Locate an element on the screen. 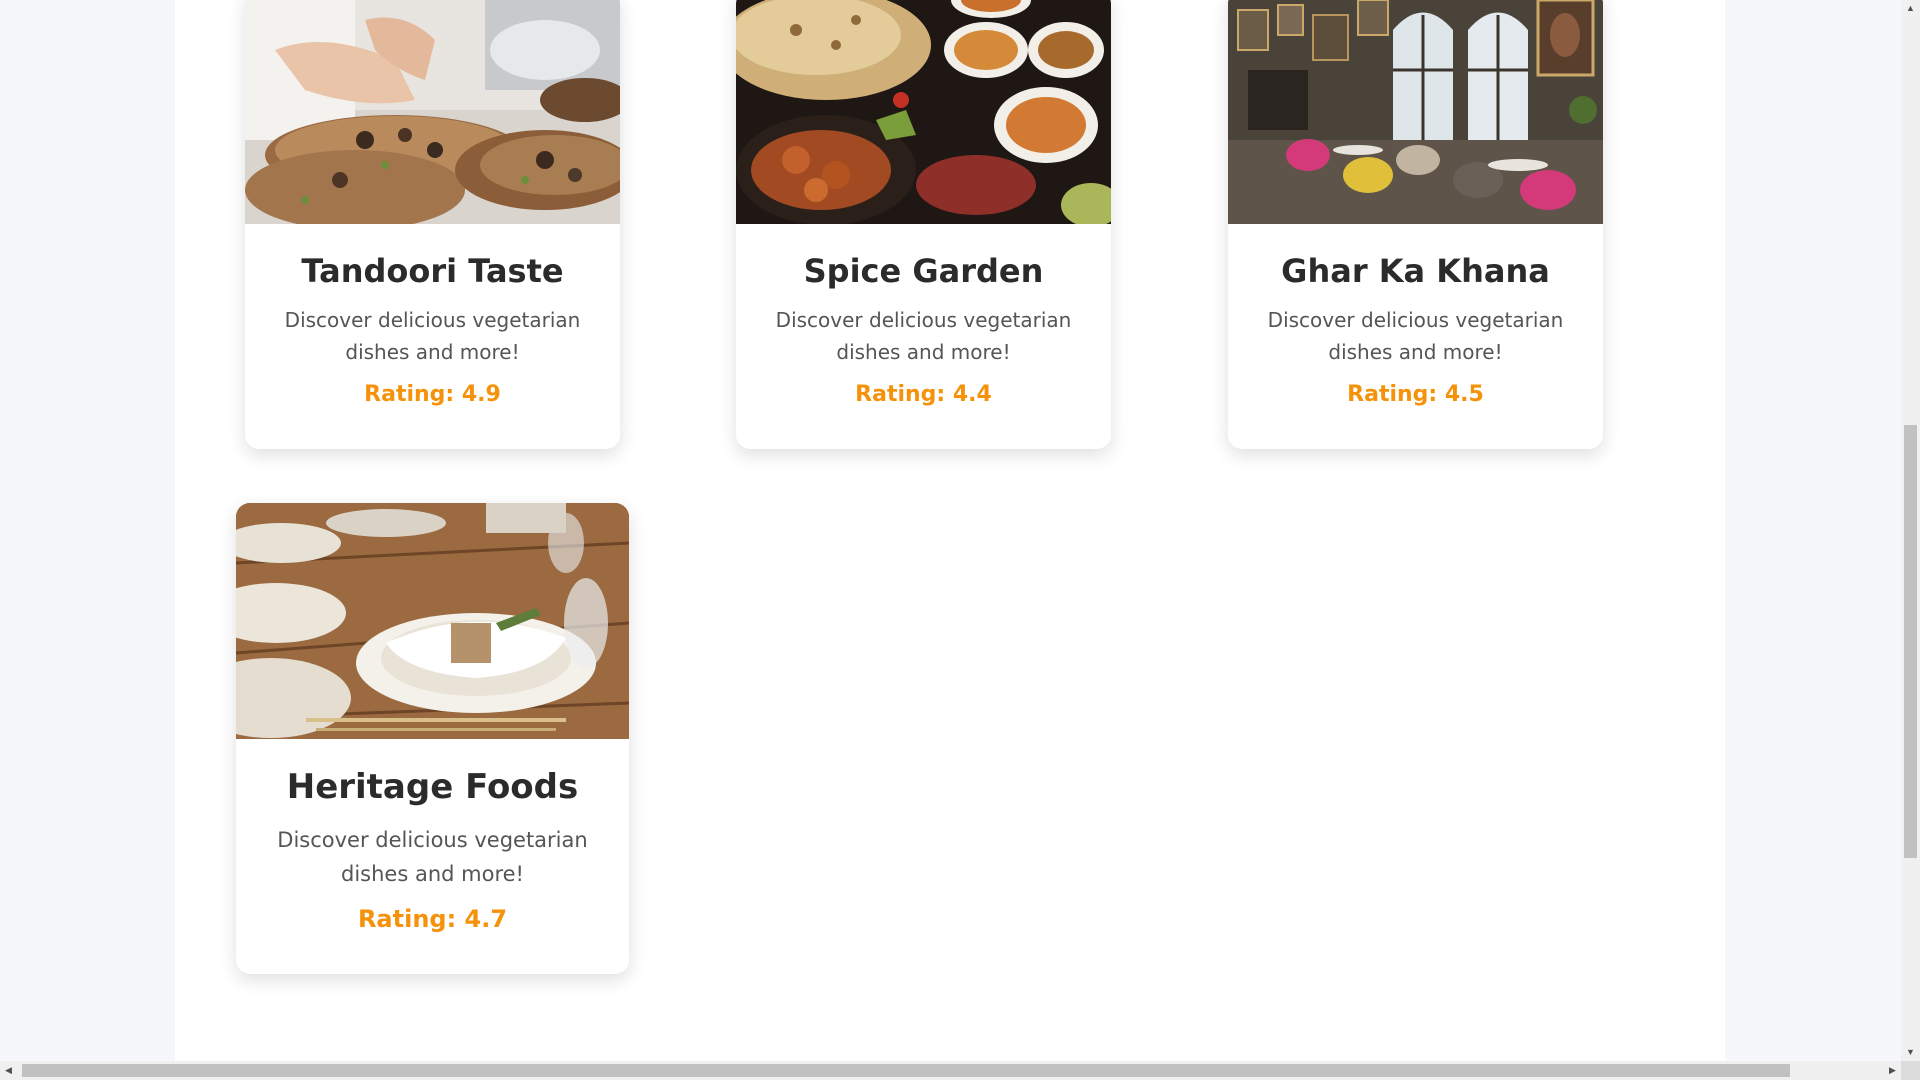  restaurant-interior-image is located at coordinates (1415, 112).